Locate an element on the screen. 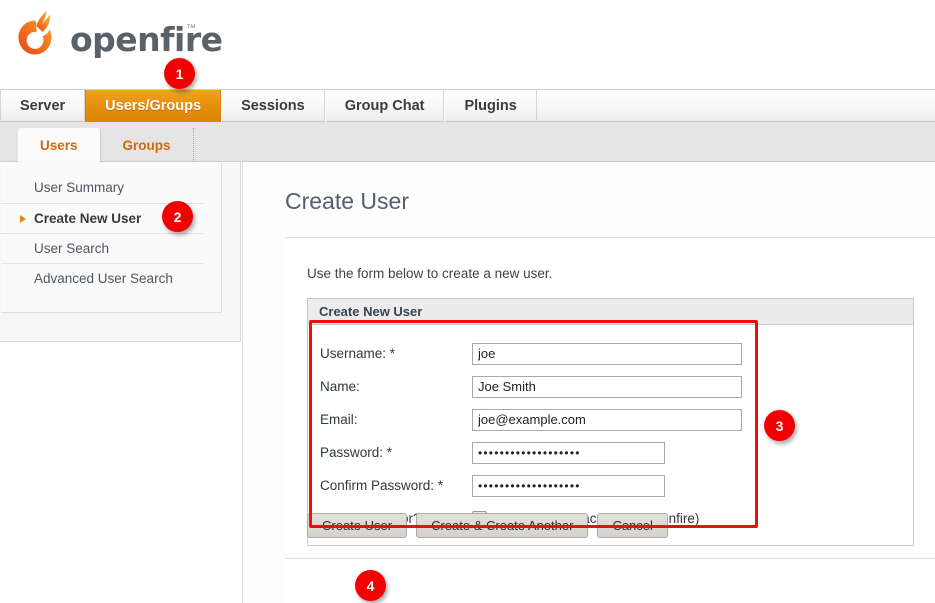 The width and height of the screenshot is (935, 603). tab-sessions: Sessions is located at coordinates (273, 106).